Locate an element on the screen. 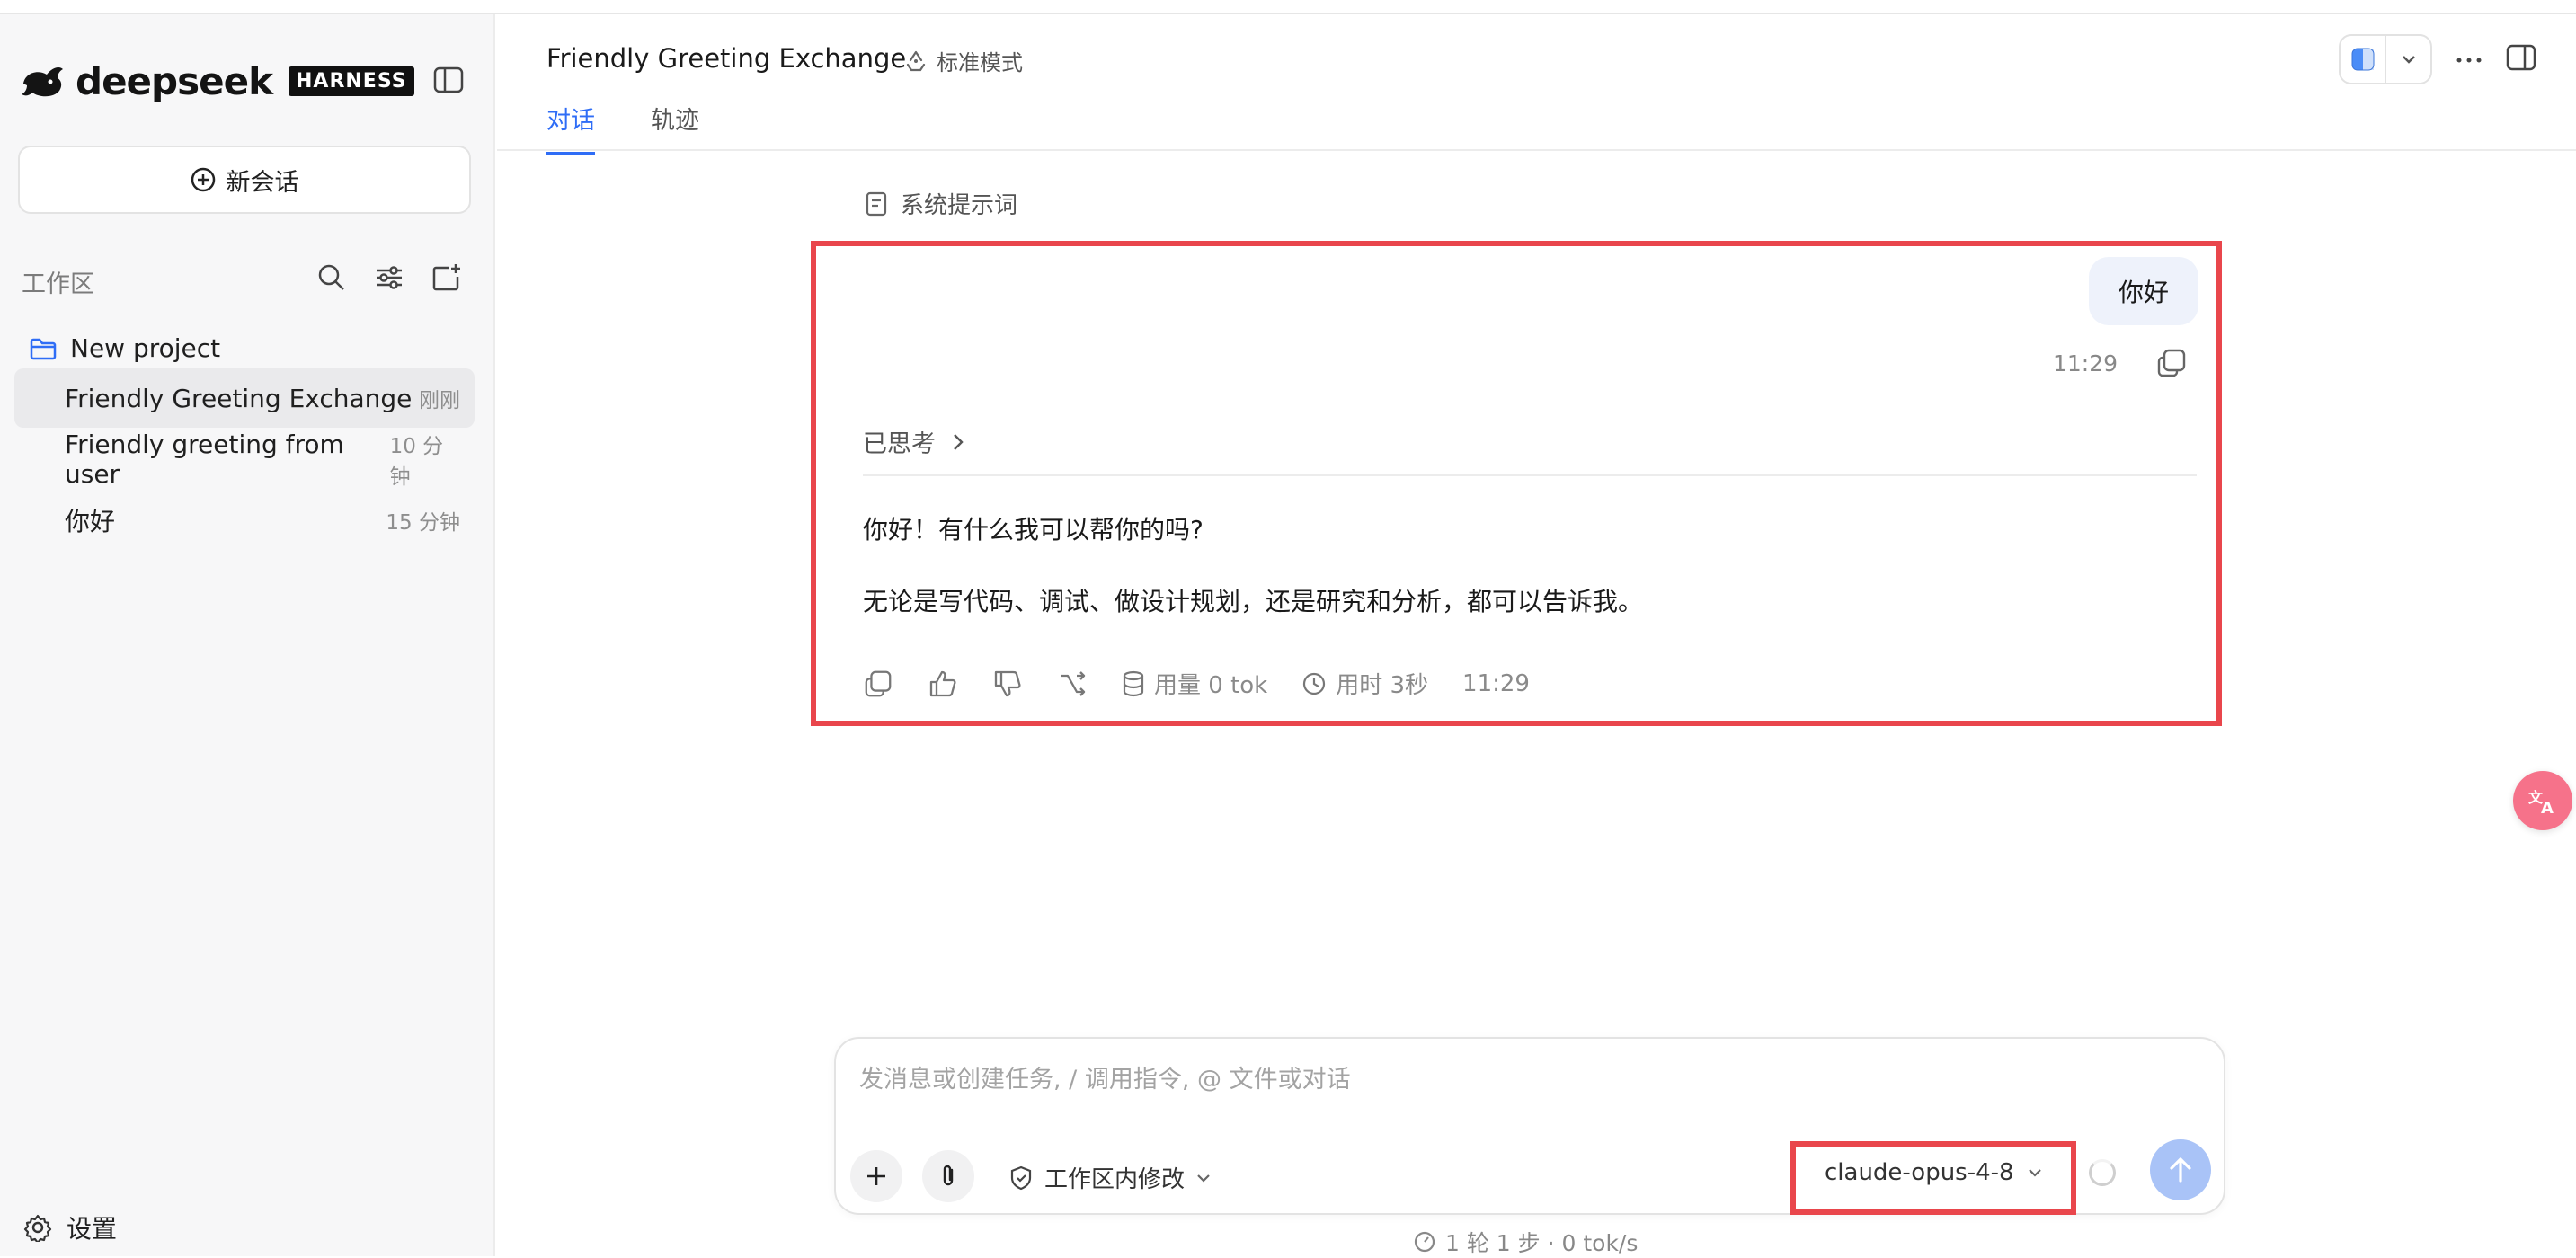 Image resolution: width=2576 pixels, height=1258 pixels. window-top-bar is located at coordinates (1288, 7).